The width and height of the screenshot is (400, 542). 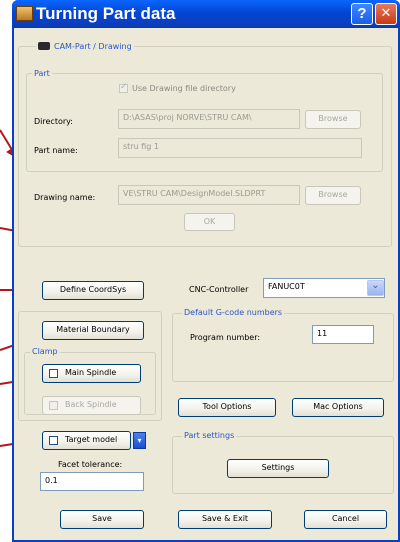 I want to click on material-boundary-button: Material Boundary, so click(x=93, y=330).